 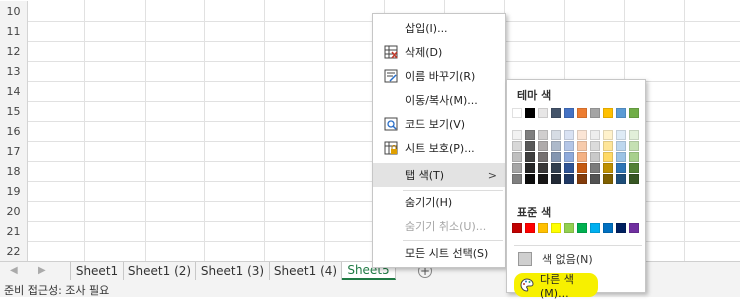 What do you see at coordinates (97, 271) in the screenshot?
I see `tab-sheet1: Sheet1` at bounding box center [97, 271].